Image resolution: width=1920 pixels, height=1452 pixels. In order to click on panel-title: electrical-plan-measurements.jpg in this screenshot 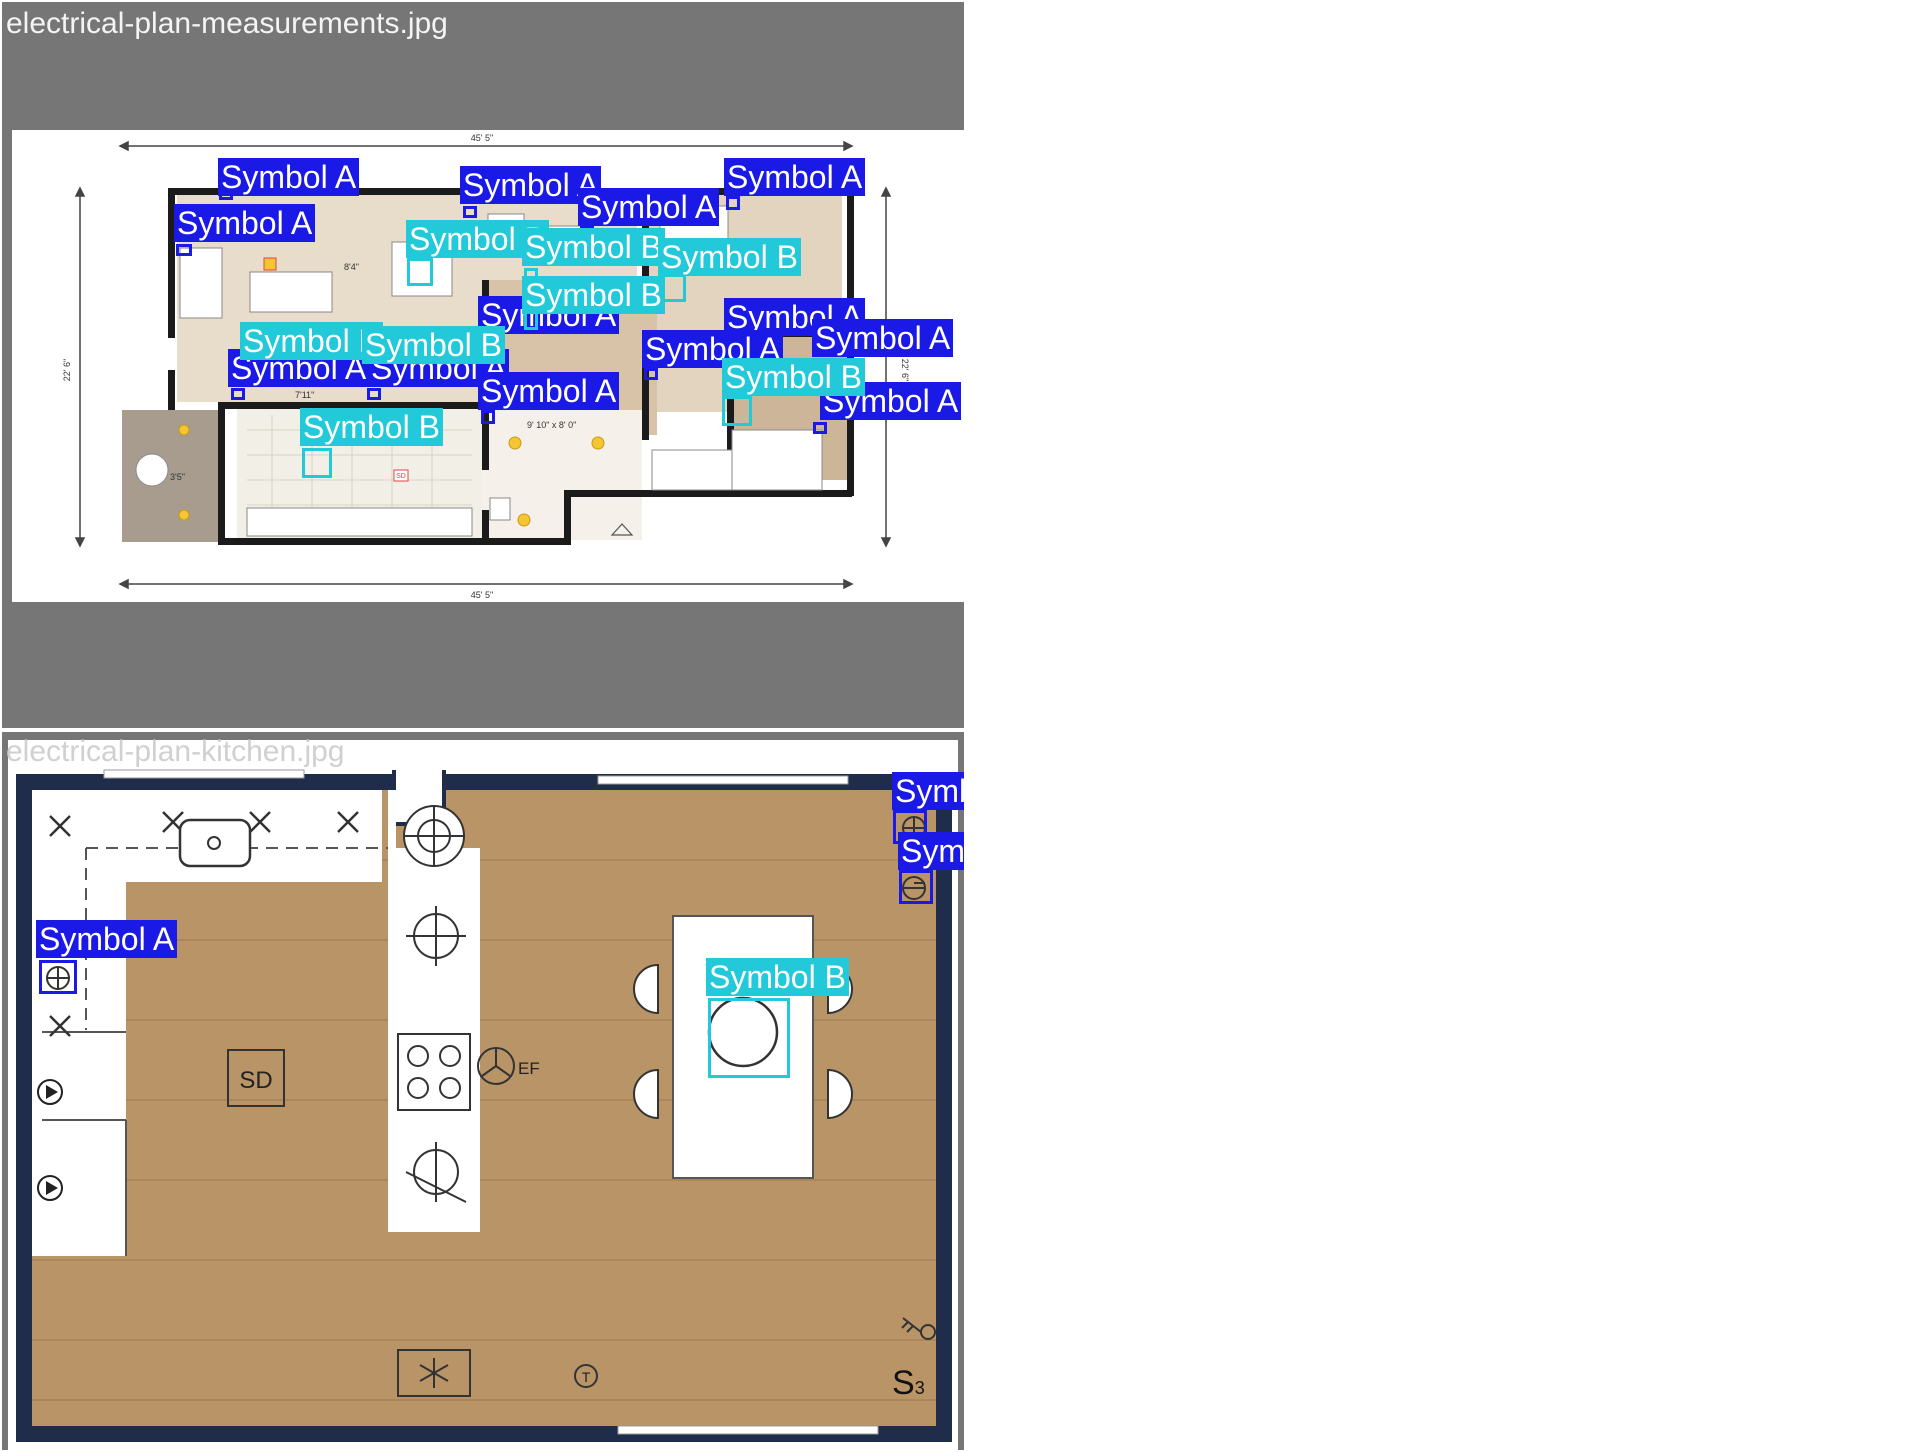, I will do `click(227, 23)`.